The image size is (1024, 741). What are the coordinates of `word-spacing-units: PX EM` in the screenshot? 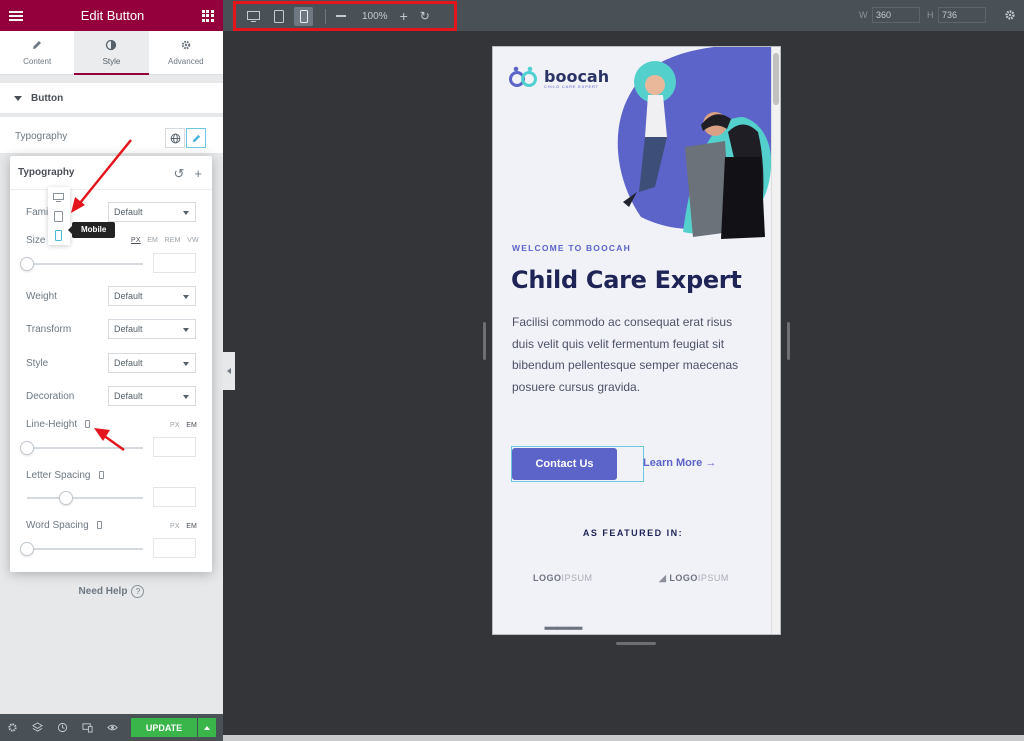 It's located at (183, 526).